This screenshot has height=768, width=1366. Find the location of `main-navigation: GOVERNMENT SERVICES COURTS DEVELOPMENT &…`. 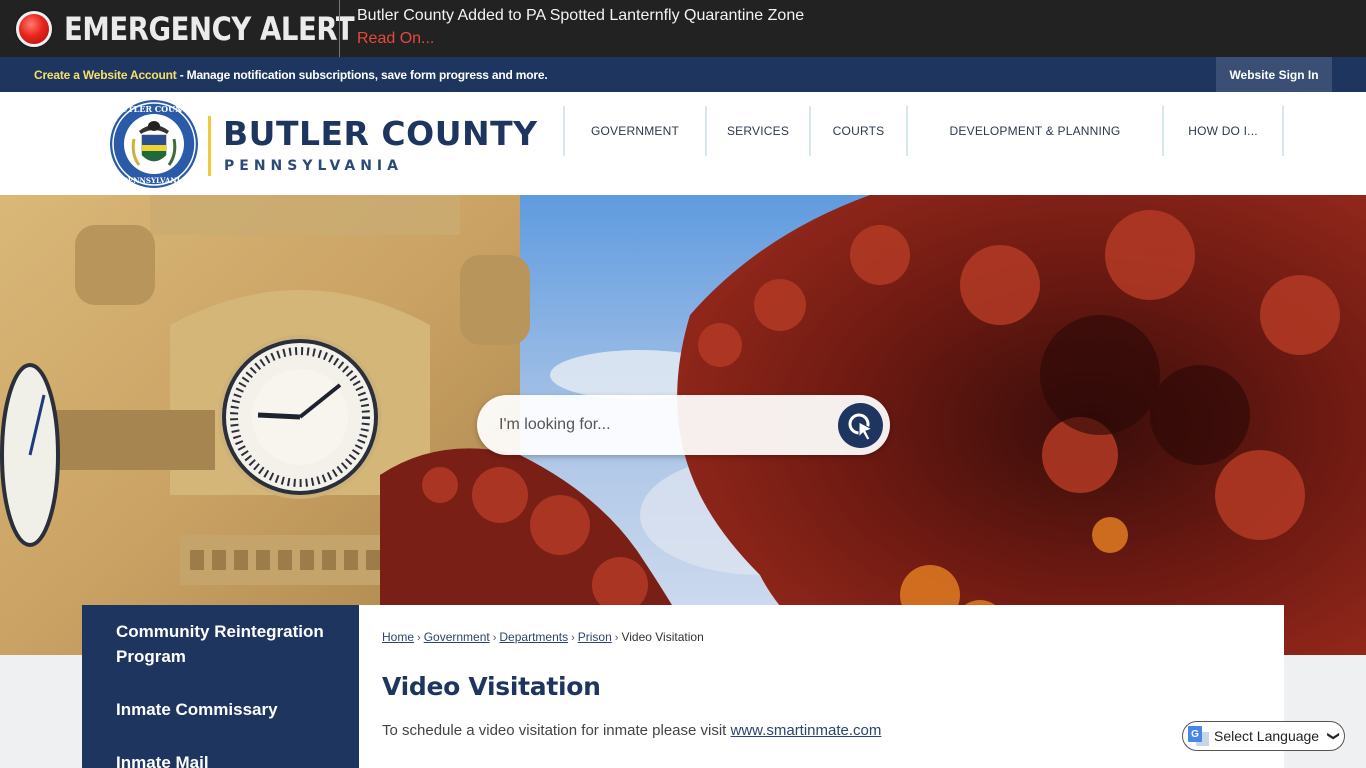

main-navigation: GOVERNMENT SERVICES COURTS DEVELOPMENT &… is located at coordinates (923, 131).